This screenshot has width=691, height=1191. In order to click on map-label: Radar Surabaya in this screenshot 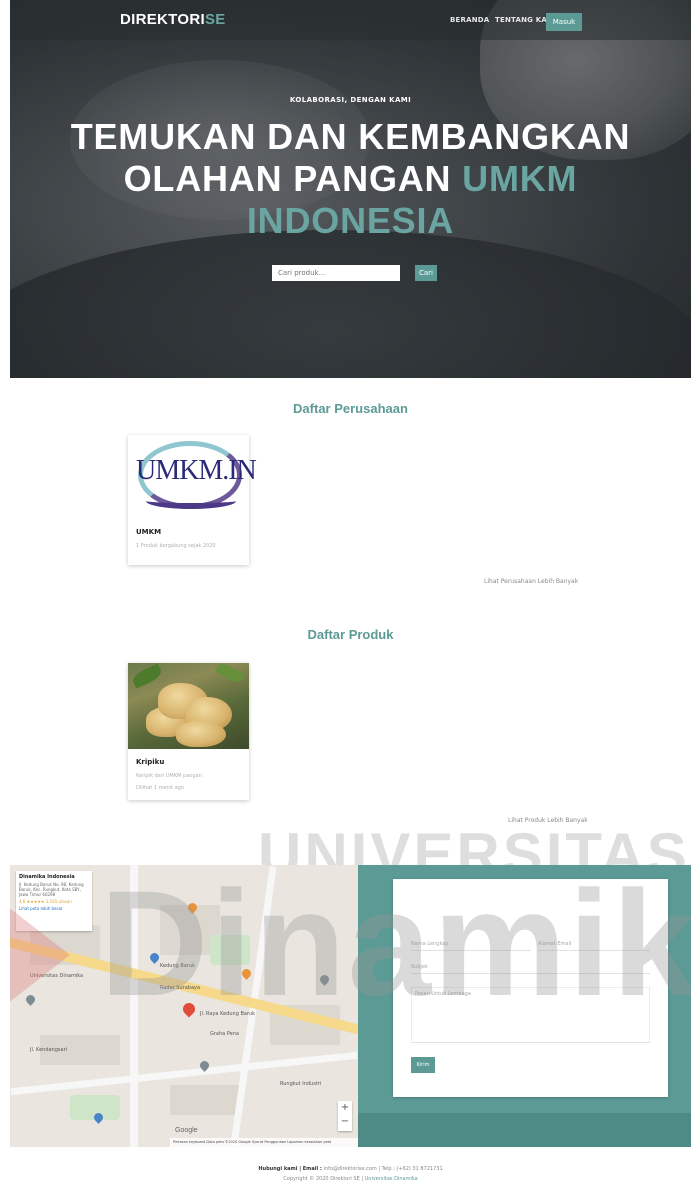, I will do `click(180, 988)`.